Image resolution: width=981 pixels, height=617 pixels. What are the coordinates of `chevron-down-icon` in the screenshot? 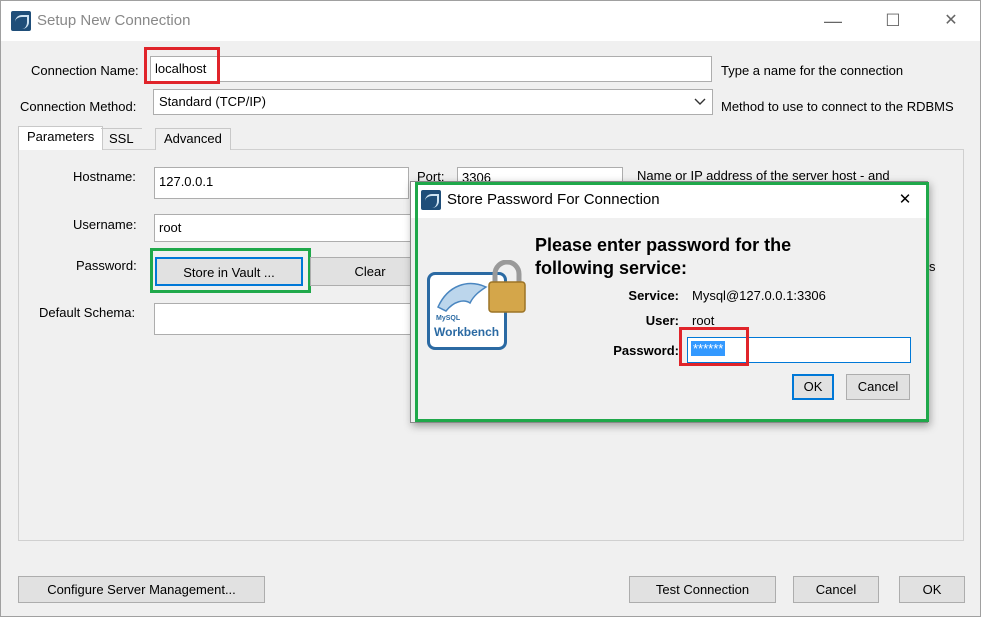 It's located at (700, 101).